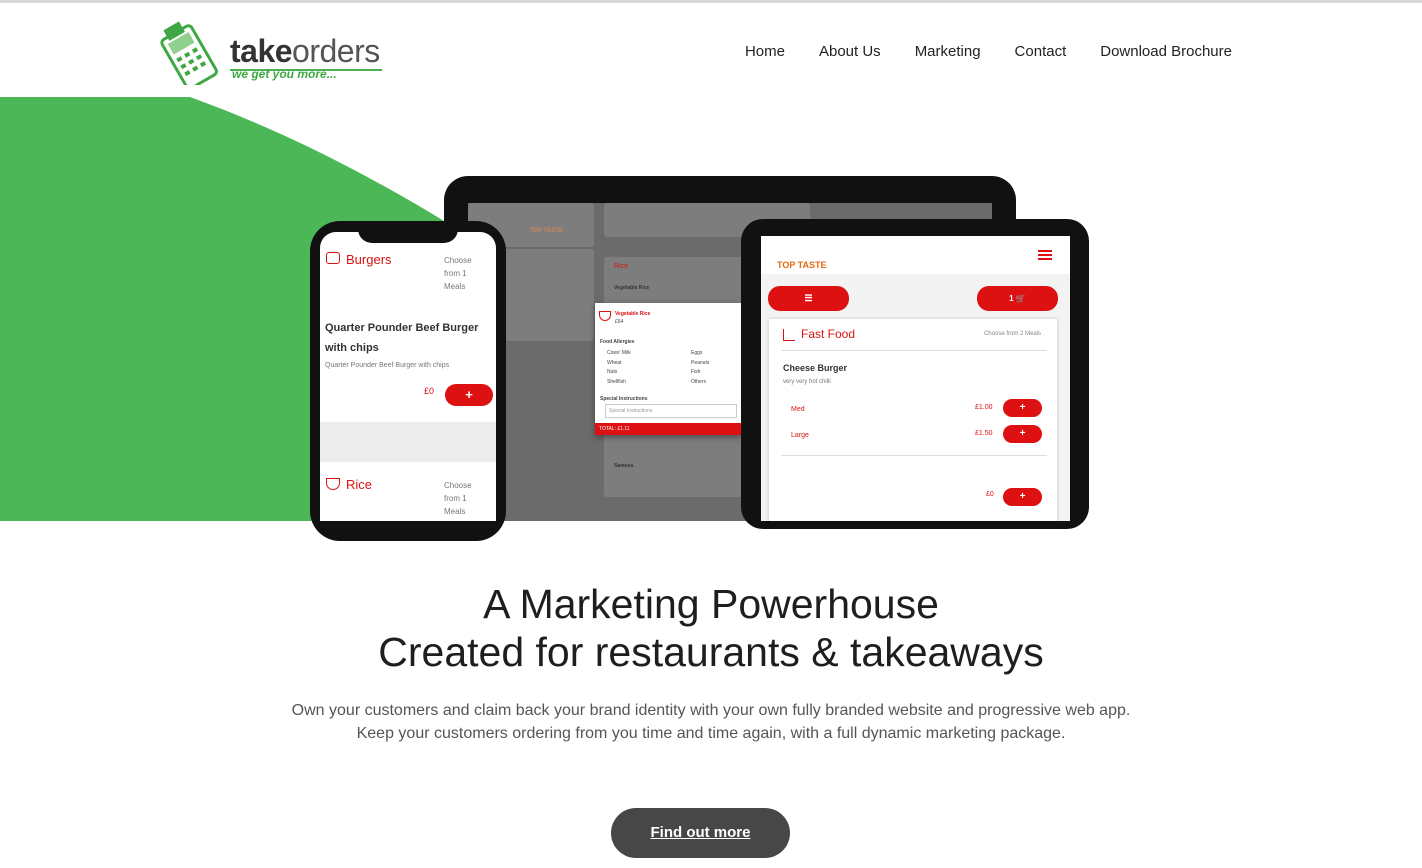  What do you see at coordinates (624, 466) in the screenshot?
I see `laptop-card-samosa-item: Samosa` at bounding box center [624, 466].